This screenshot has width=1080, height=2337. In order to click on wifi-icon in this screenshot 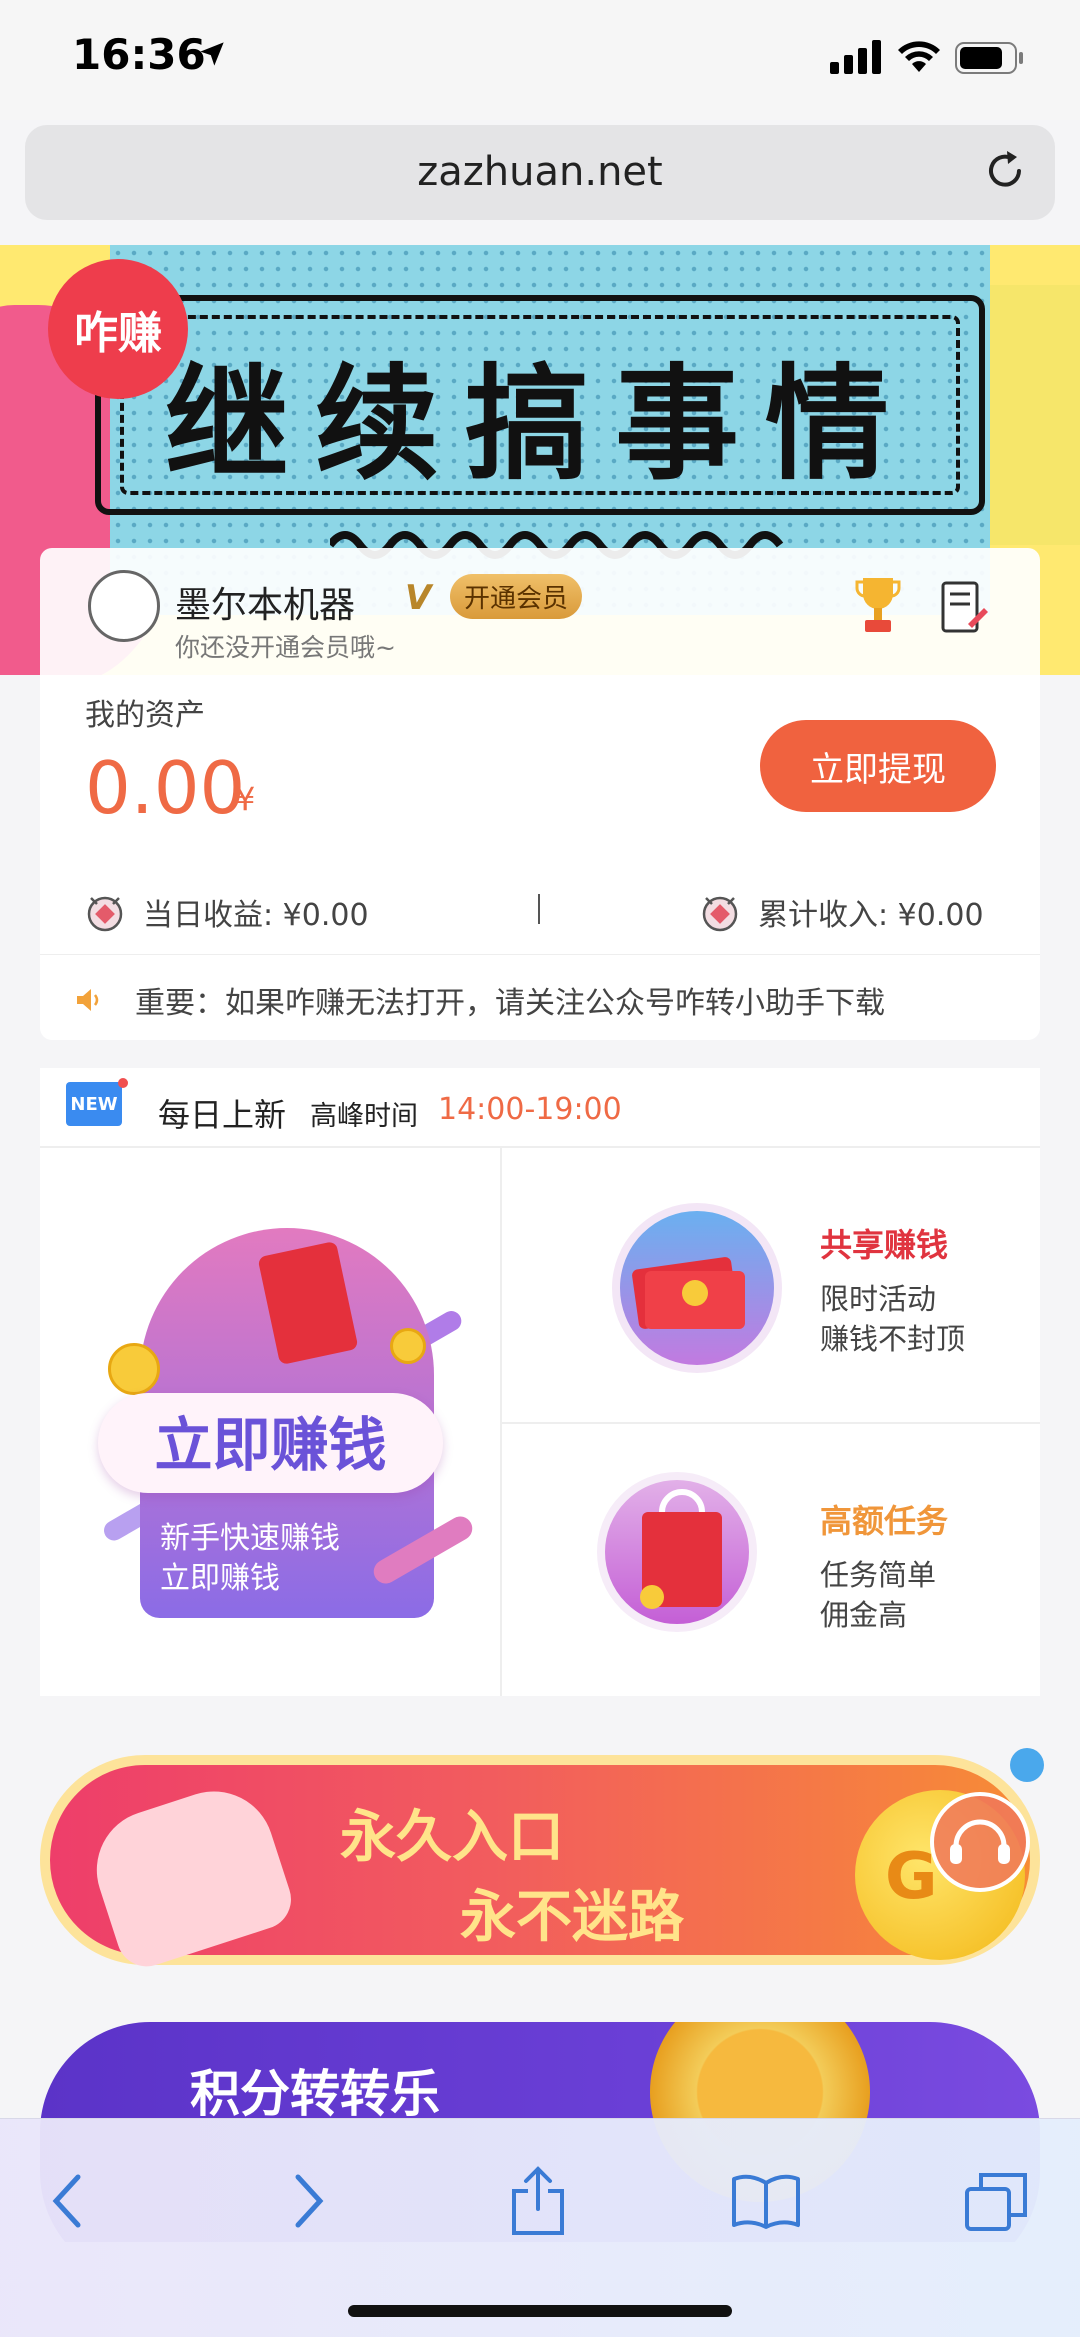, I will do `click(919, 56)`.